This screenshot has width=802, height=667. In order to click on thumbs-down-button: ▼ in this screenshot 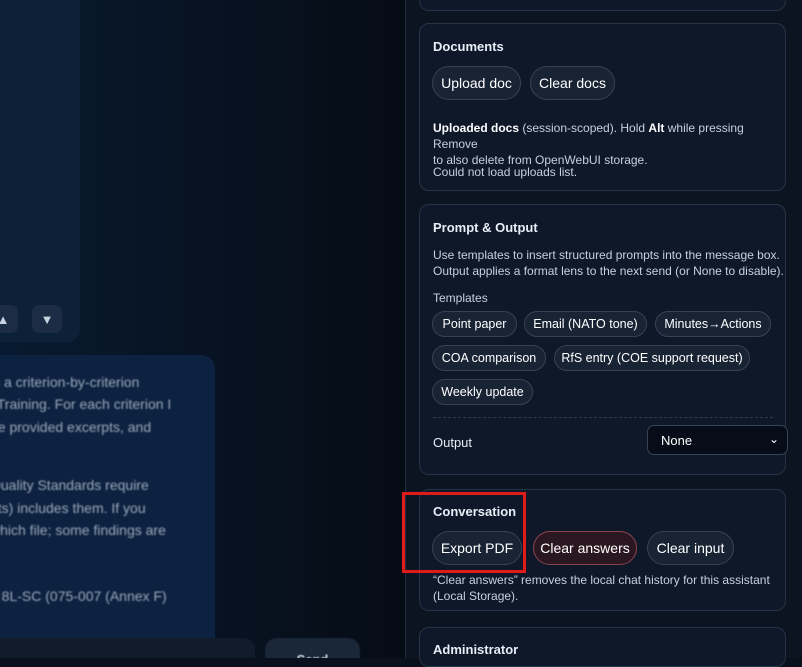, I will do `click(47, 319)`.